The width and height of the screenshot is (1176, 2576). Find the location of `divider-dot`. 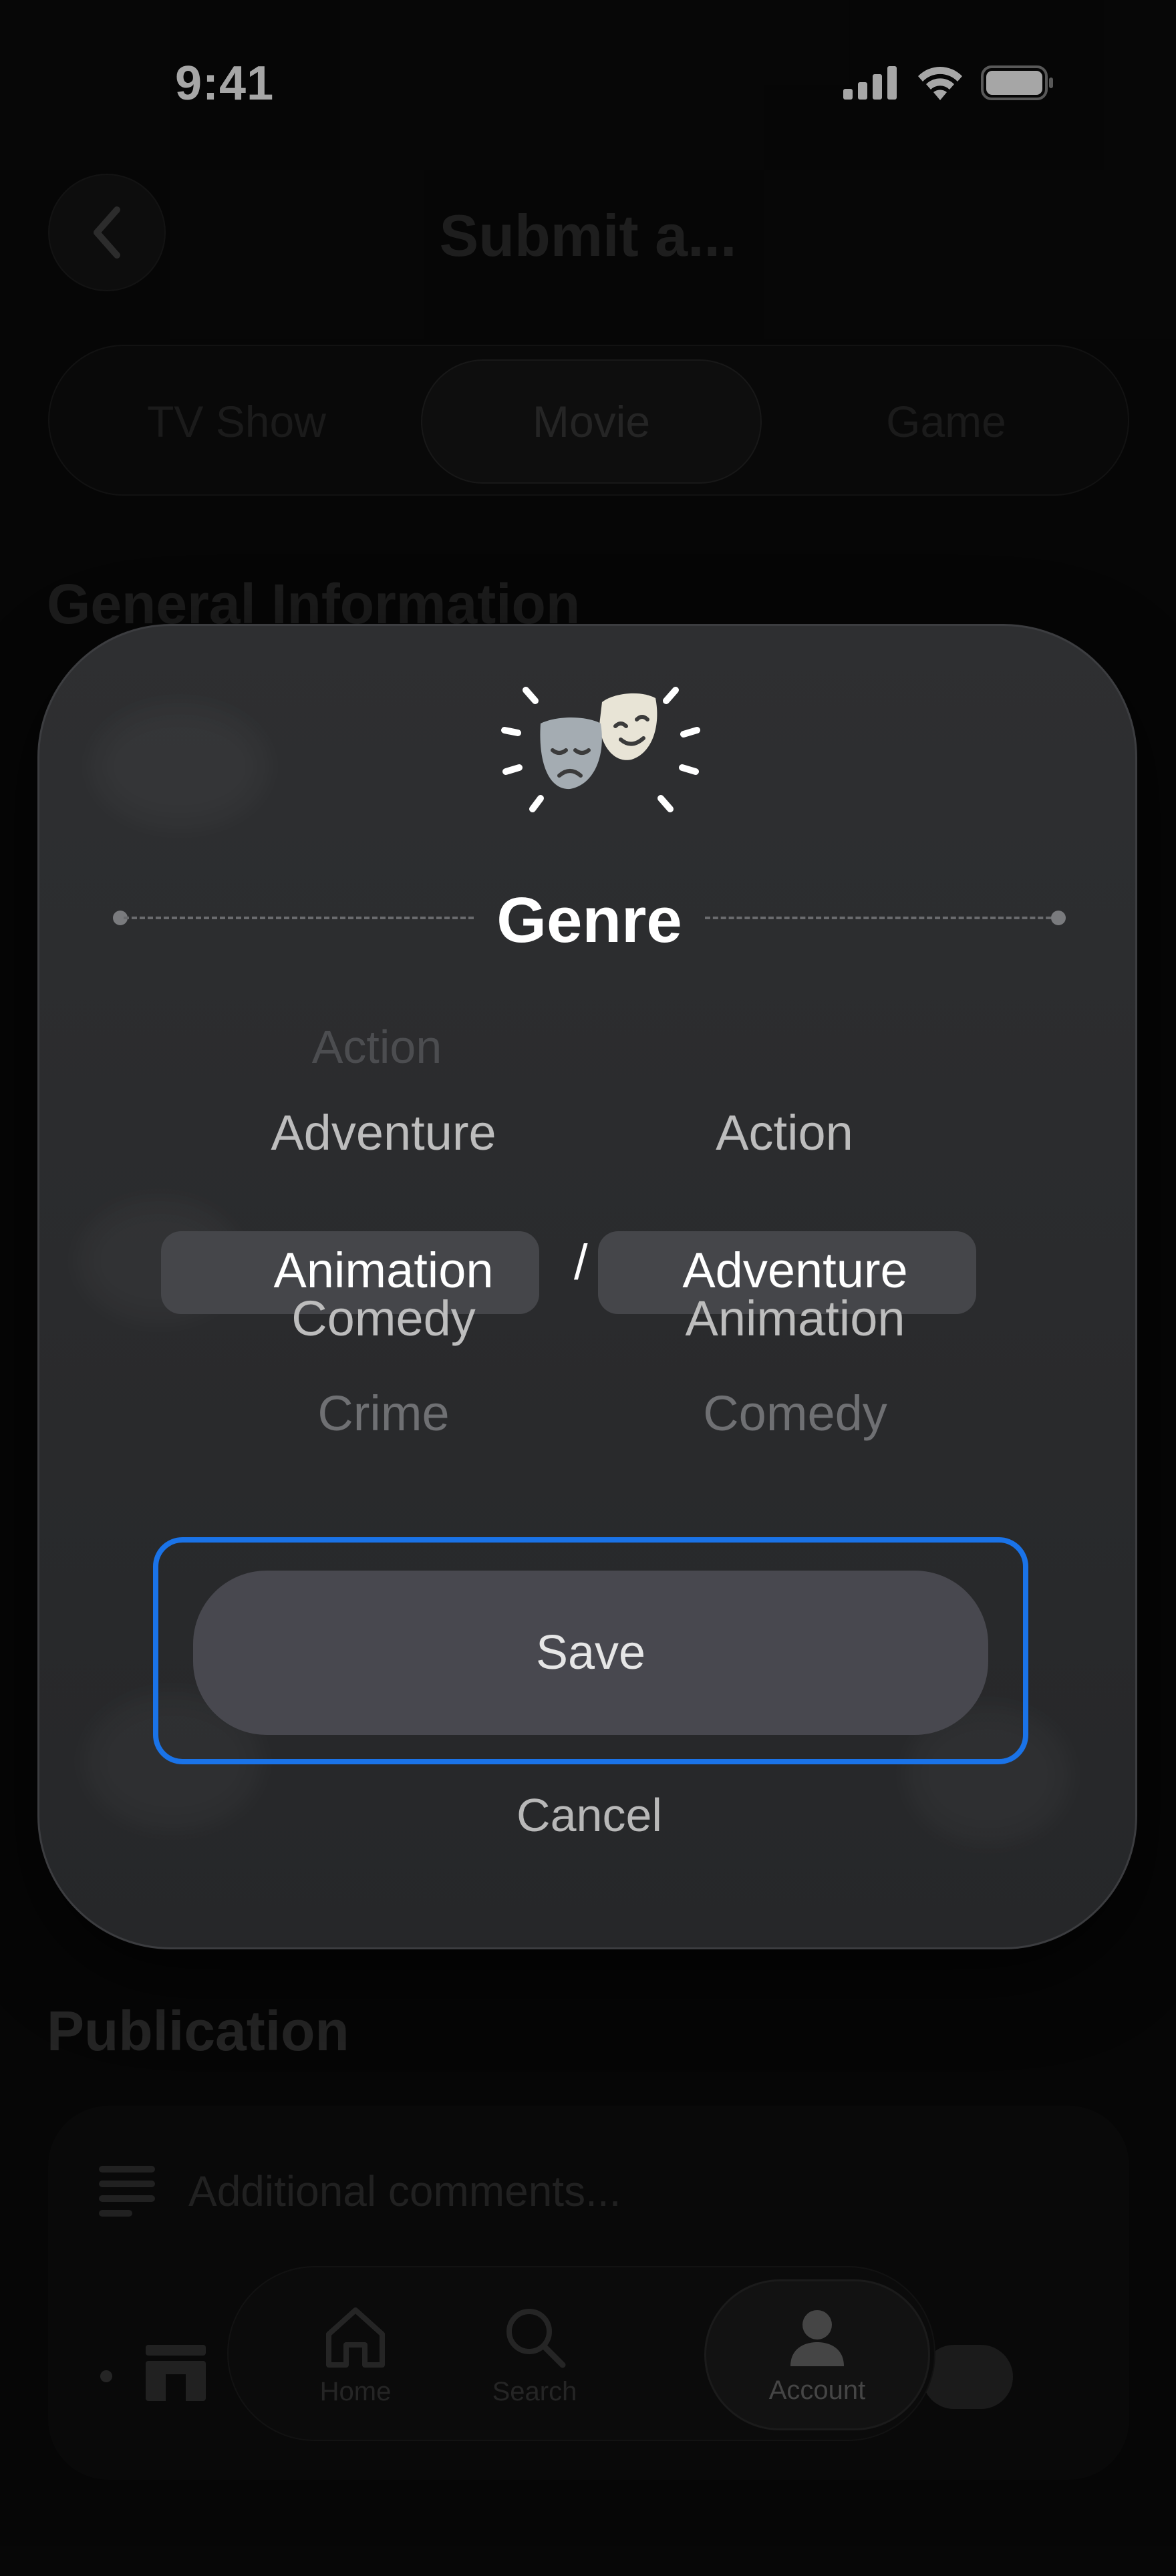

divider-dot is located at coordinates (1059, 918).